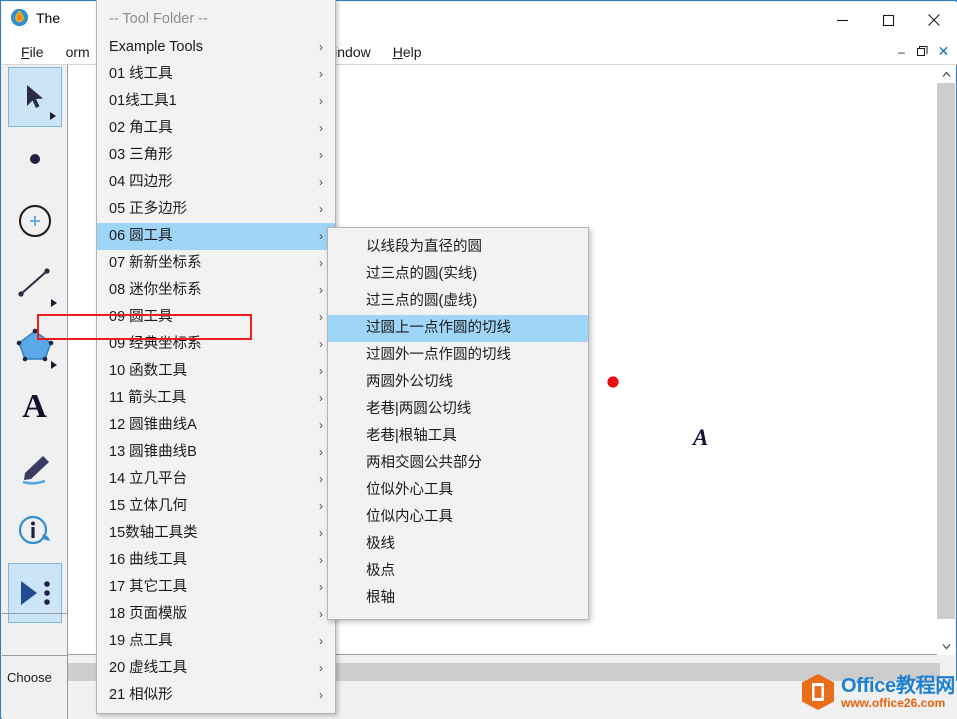 The height and width of the screenshot is (719, 957). I want to click on submenu-item-label: 以线段为直径的圆, so click(424, 247).